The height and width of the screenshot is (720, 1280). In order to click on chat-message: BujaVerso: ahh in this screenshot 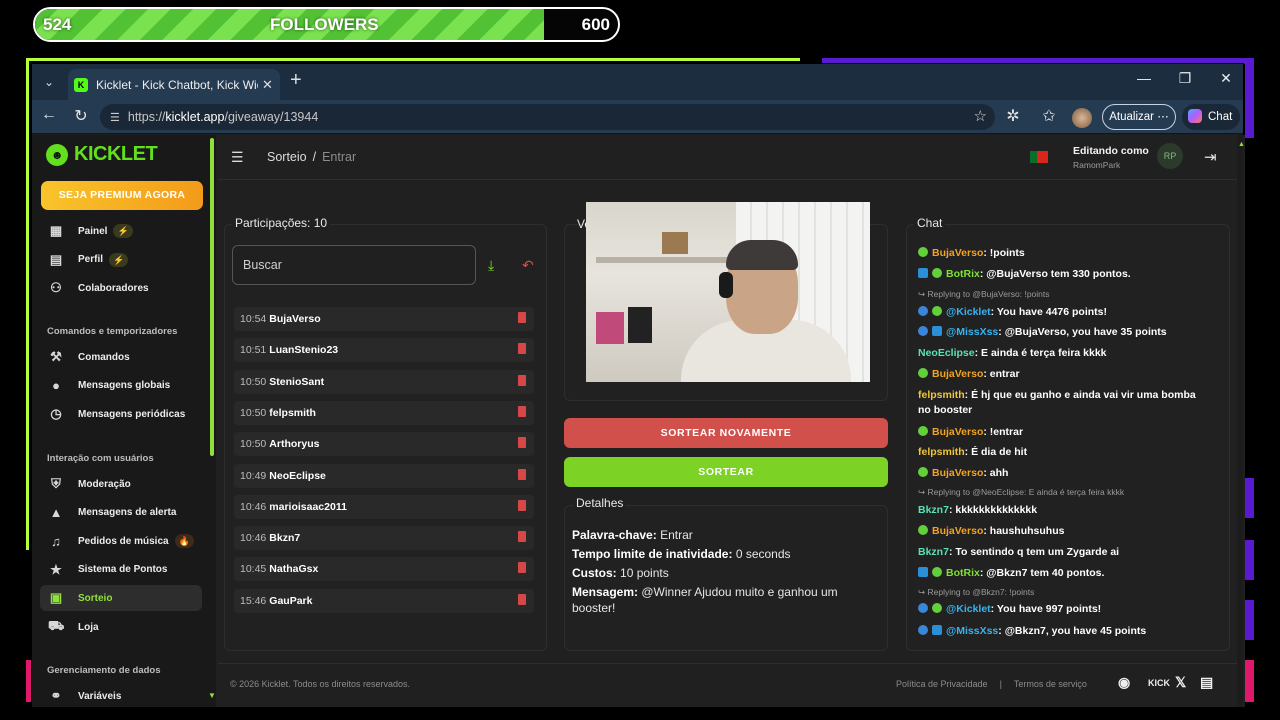, I will do `click(1068, 473)`.